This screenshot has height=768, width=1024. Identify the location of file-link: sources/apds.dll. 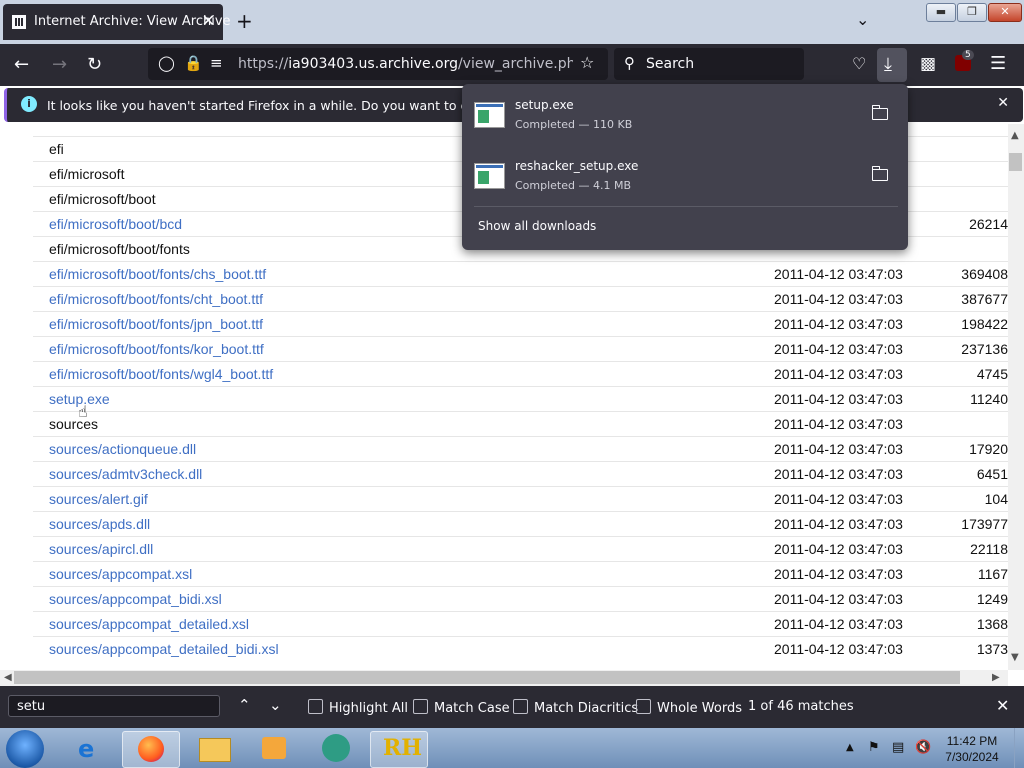
(99, 524).